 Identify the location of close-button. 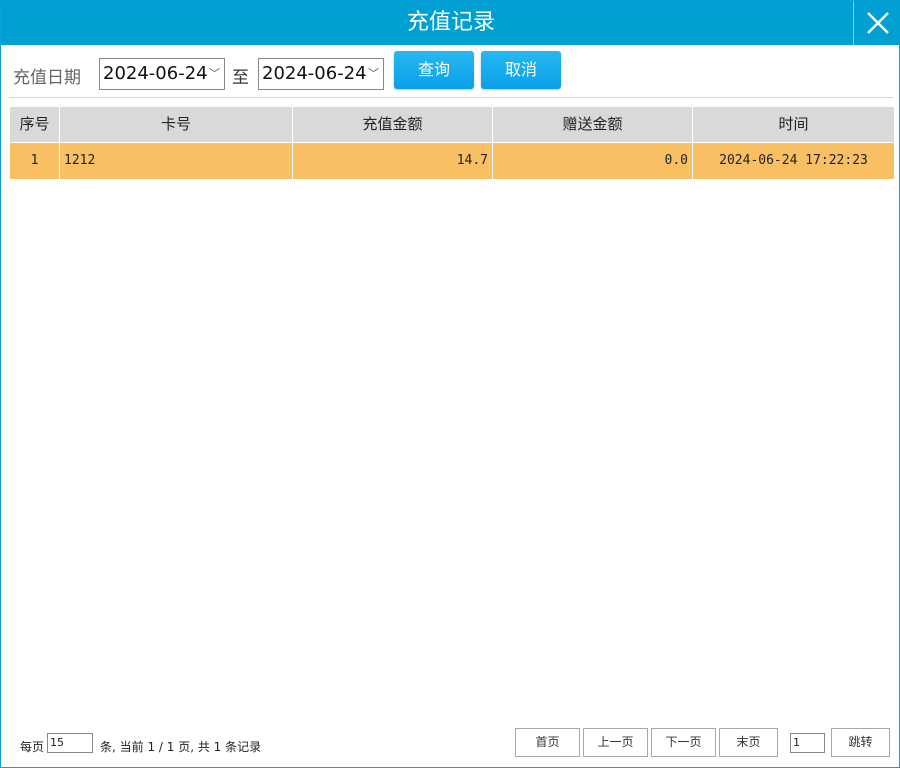
(876, 23).